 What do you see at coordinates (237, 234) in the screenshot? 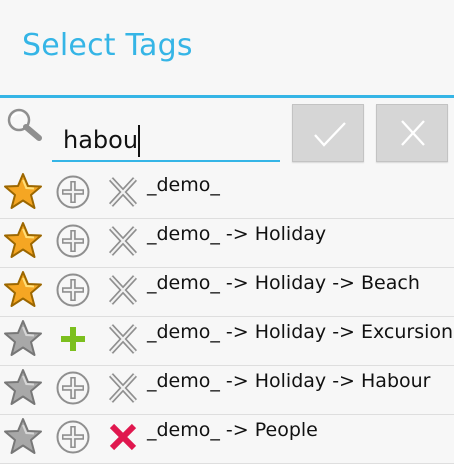
I see `tag-label: _demo_ -> Holiday` at bounding box center [237, 234].